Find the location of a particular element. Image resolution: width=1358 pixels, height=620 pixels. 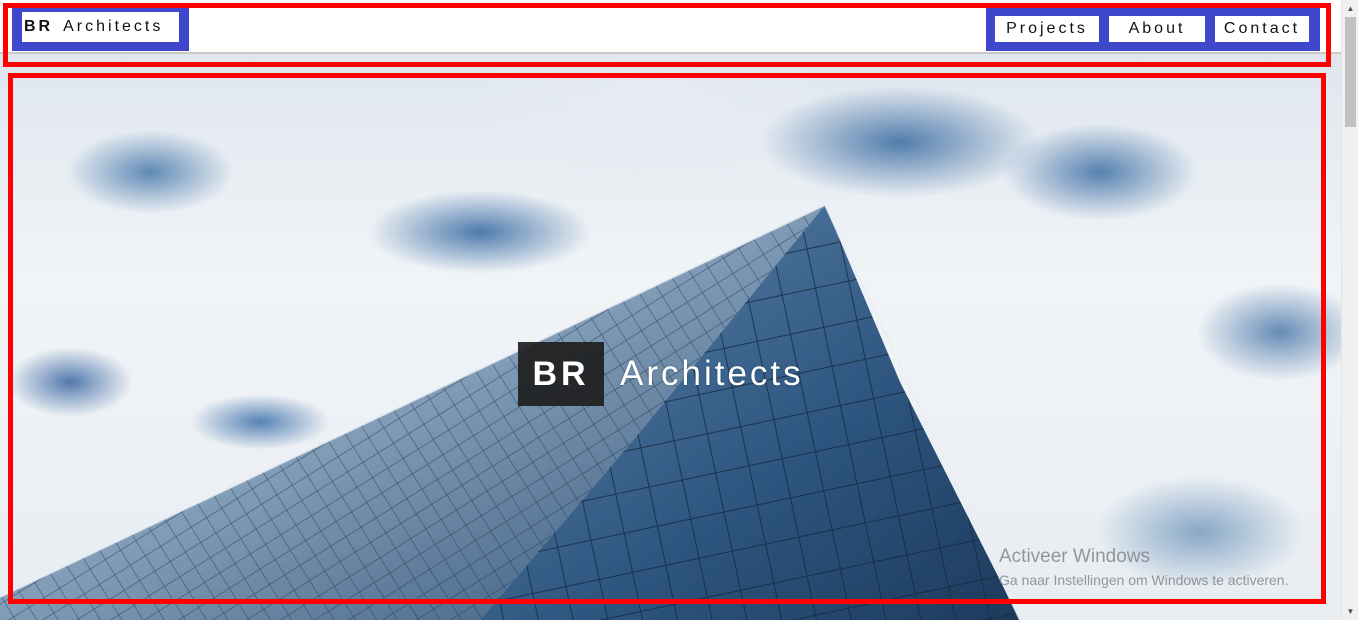

main-nav: Projects About Contact is located at coordinates (1153, 29).